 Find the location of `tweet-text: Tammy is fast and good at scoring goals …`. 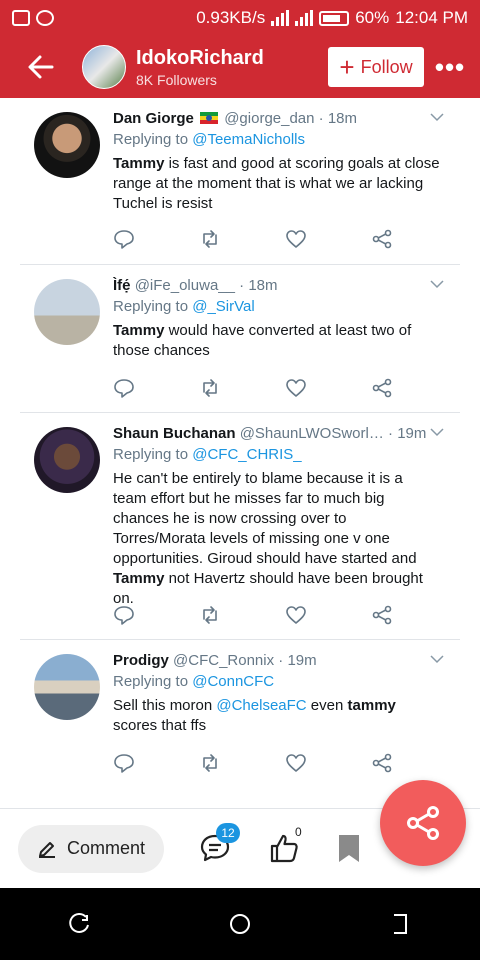

tweet-text: Tammy is fast and good at scoring goals … is located at coordinates (276, 184).